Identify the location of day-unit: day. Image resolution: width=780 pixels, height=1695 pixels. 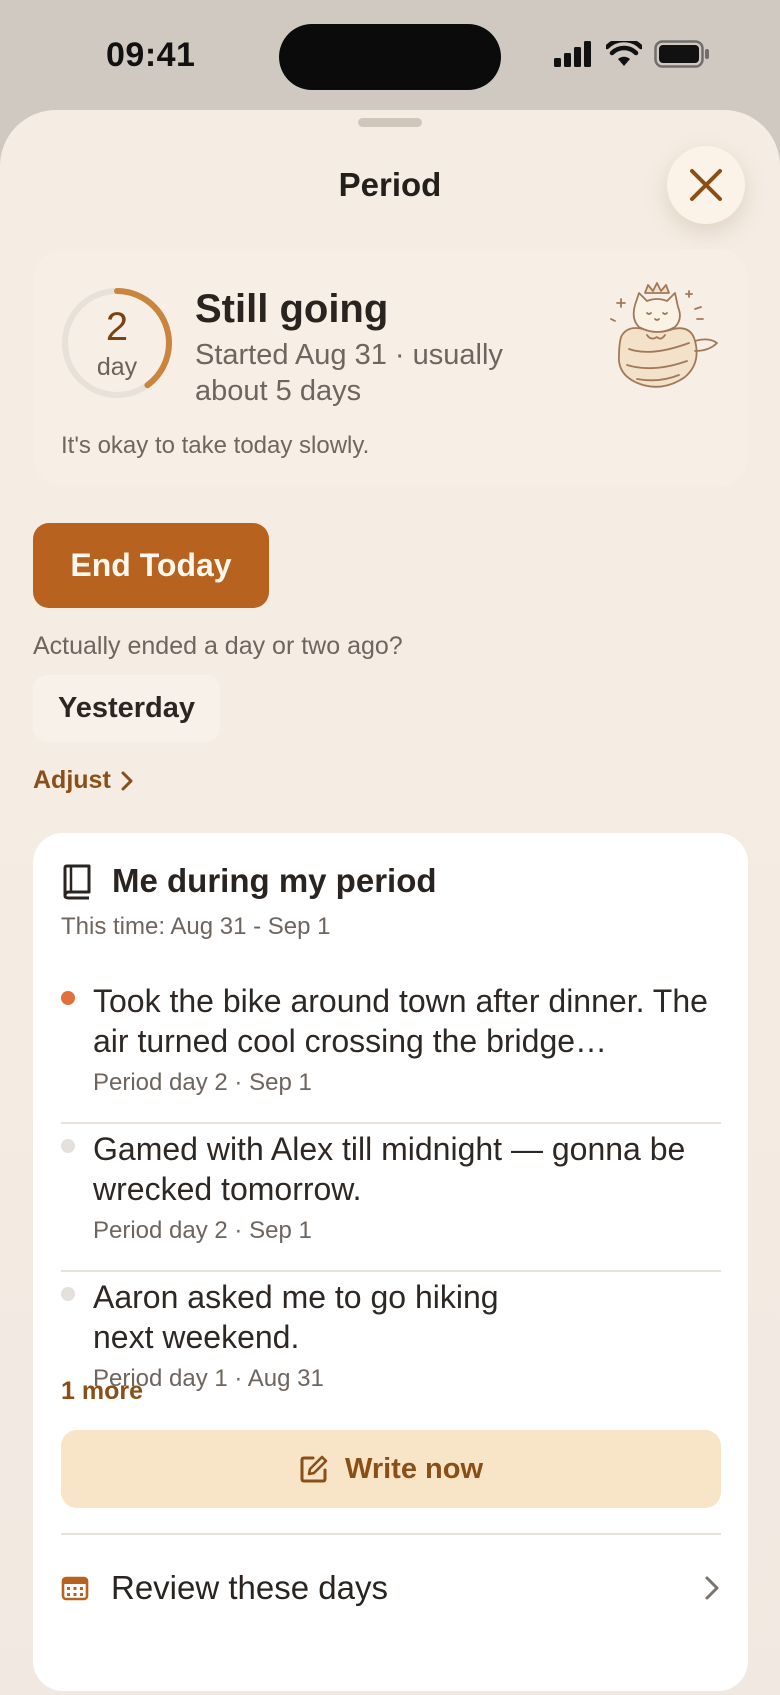
(117, 367).